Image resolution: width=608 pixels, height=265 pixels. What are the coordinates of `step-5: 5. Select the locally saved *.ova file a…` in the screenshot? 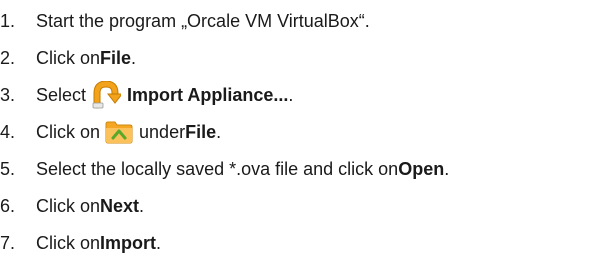 It's located at (224, 169).